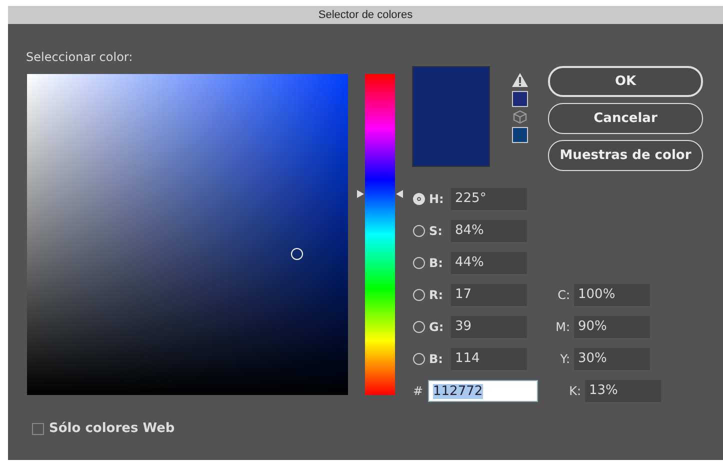  Describe the element at coordinates (365, 15) in the screenshot. I see `window-title: Selector de colores` at that location.